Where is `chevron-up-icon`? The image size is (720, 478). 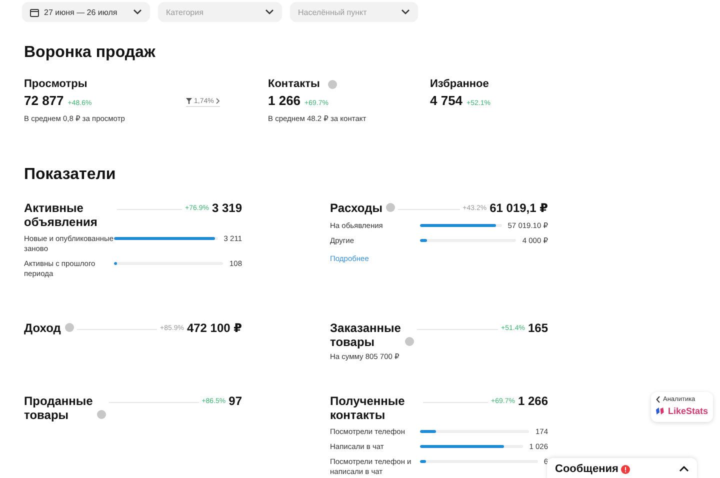
chevron-up-icon is located at coordinates (684, 469).